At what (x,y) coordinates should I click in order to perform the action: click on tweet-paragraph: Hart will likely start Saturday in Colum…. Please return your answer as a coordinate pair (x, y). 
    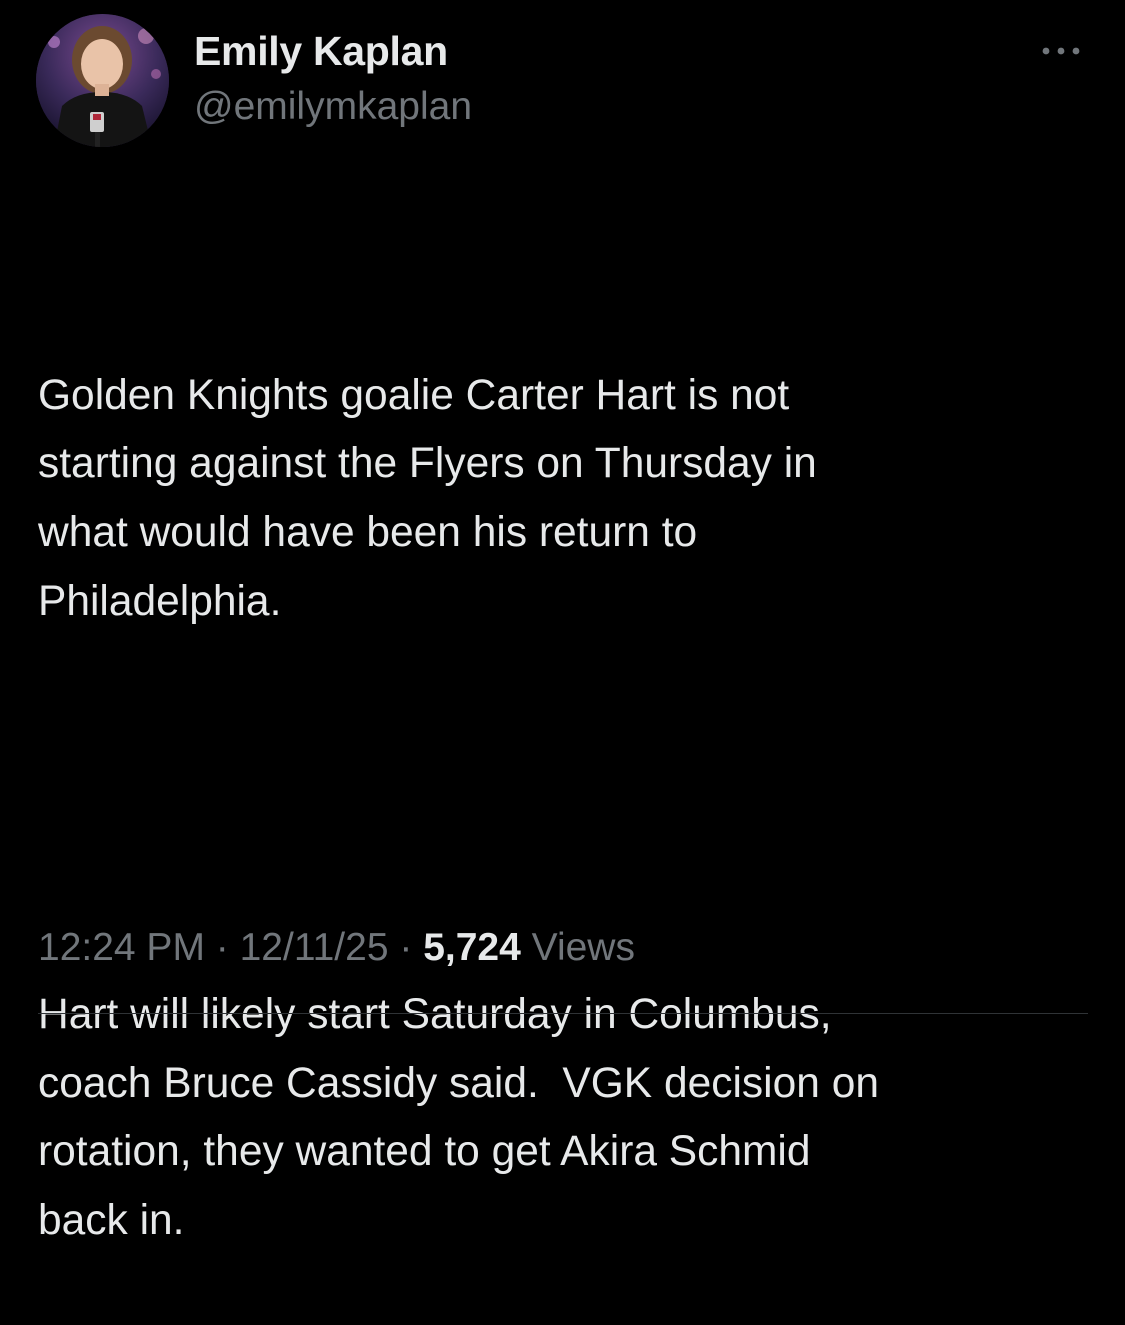
    Looking at the image, I should click on (458, 1117).